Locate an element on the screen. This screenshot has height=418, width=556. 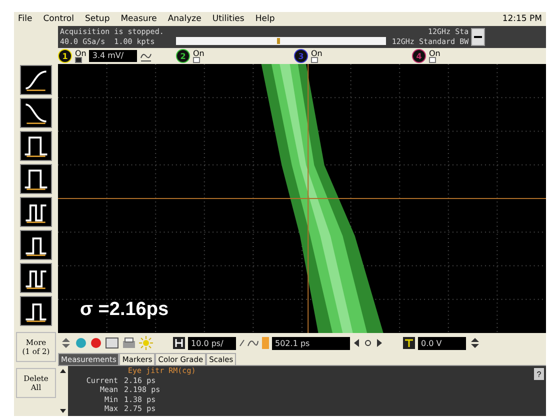
right-arrow-icon is located at coordinates (379, 343).